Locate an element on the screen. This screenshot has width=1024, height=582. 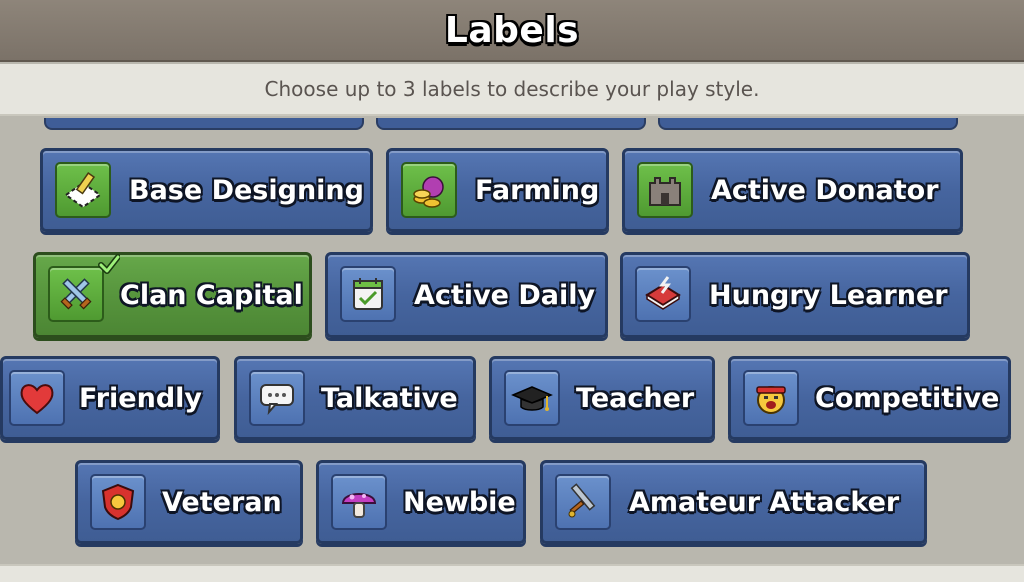
label-veteran-text: Veteran is located at coordinates (222, 502).